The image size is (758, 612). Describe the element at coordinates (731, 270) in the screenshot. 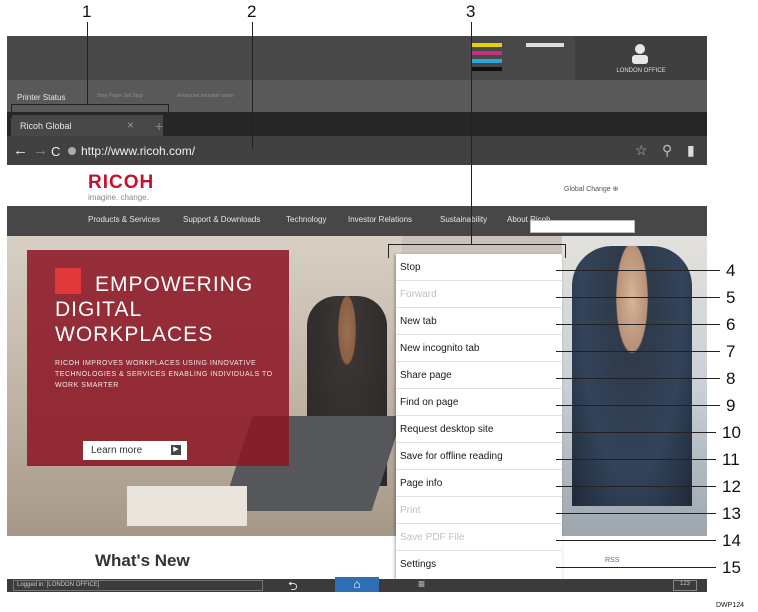

I see `callout-4: 4` at that location.